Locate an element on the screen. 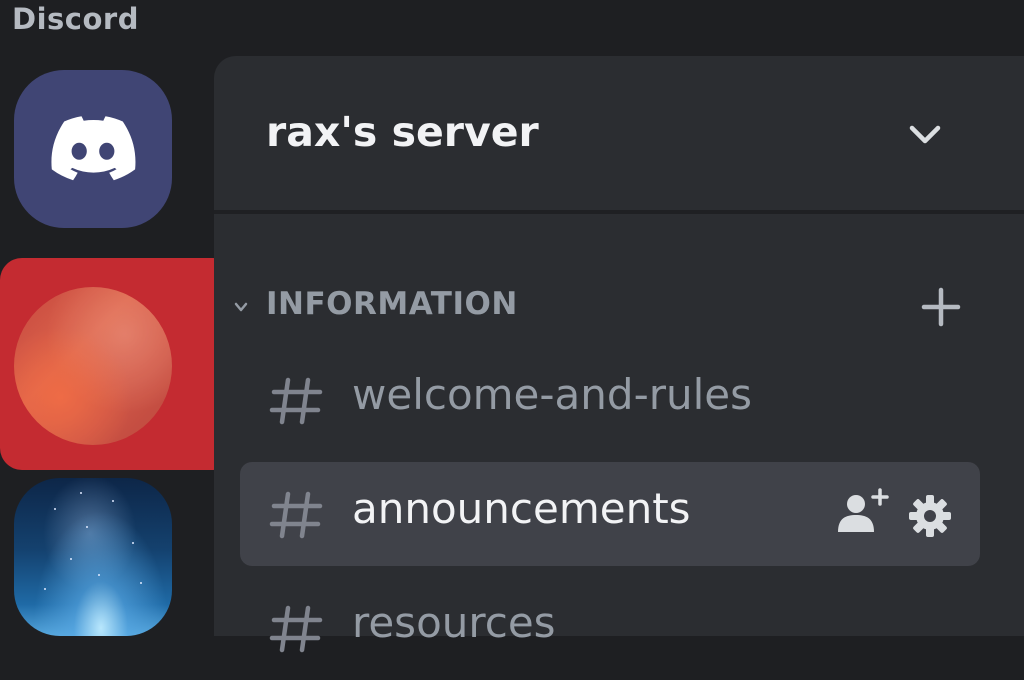  discord-logo-icon is located at coordinates (93, 148).